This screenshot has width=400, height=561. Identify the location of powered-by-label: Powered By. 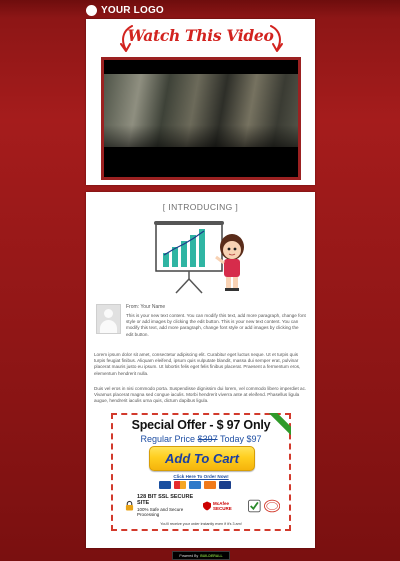
(189, 555).